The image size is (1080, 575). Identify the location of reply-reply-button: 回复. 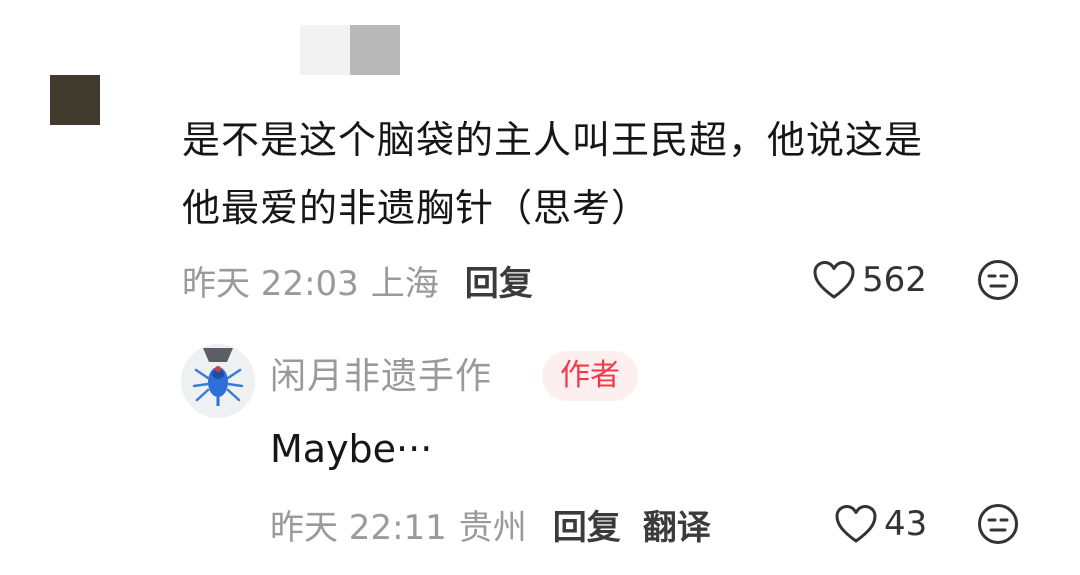
(587, 524).